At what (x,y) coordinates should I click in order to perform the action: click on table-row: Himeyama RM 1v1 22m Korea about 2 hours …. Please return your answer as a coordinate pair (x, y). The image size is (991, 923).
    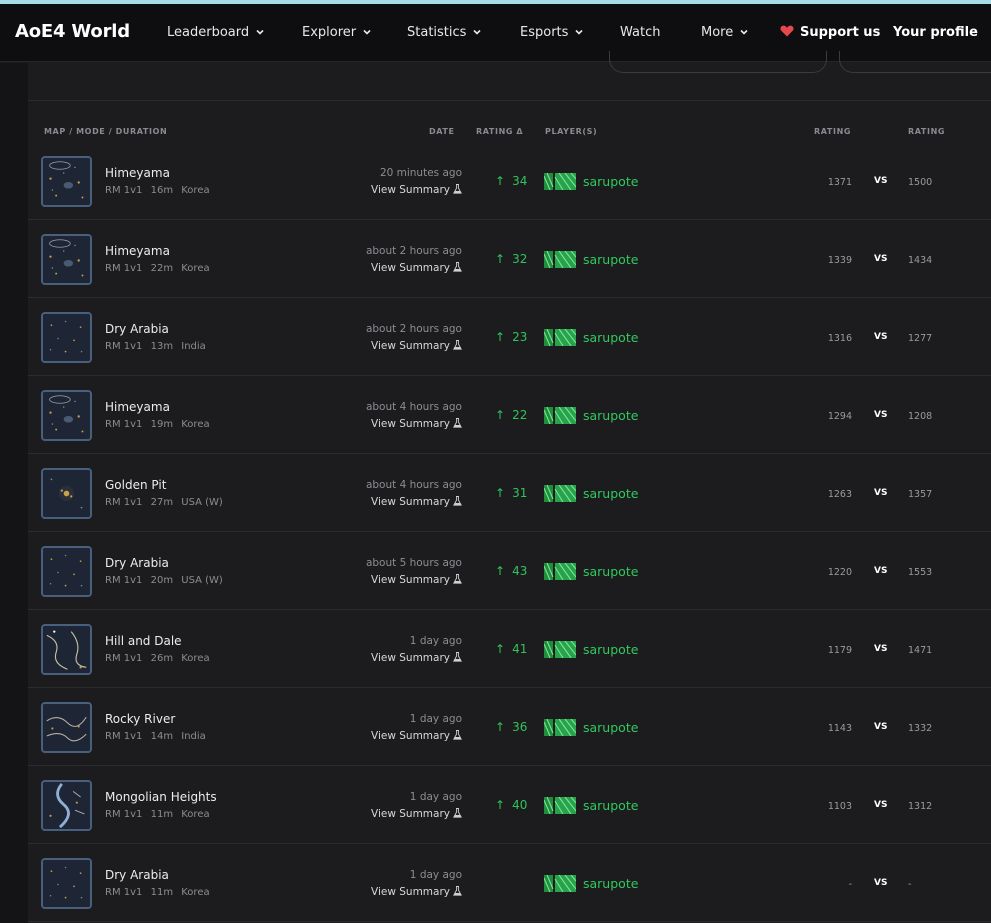
    Looking at the image, I should click on (509, 259).